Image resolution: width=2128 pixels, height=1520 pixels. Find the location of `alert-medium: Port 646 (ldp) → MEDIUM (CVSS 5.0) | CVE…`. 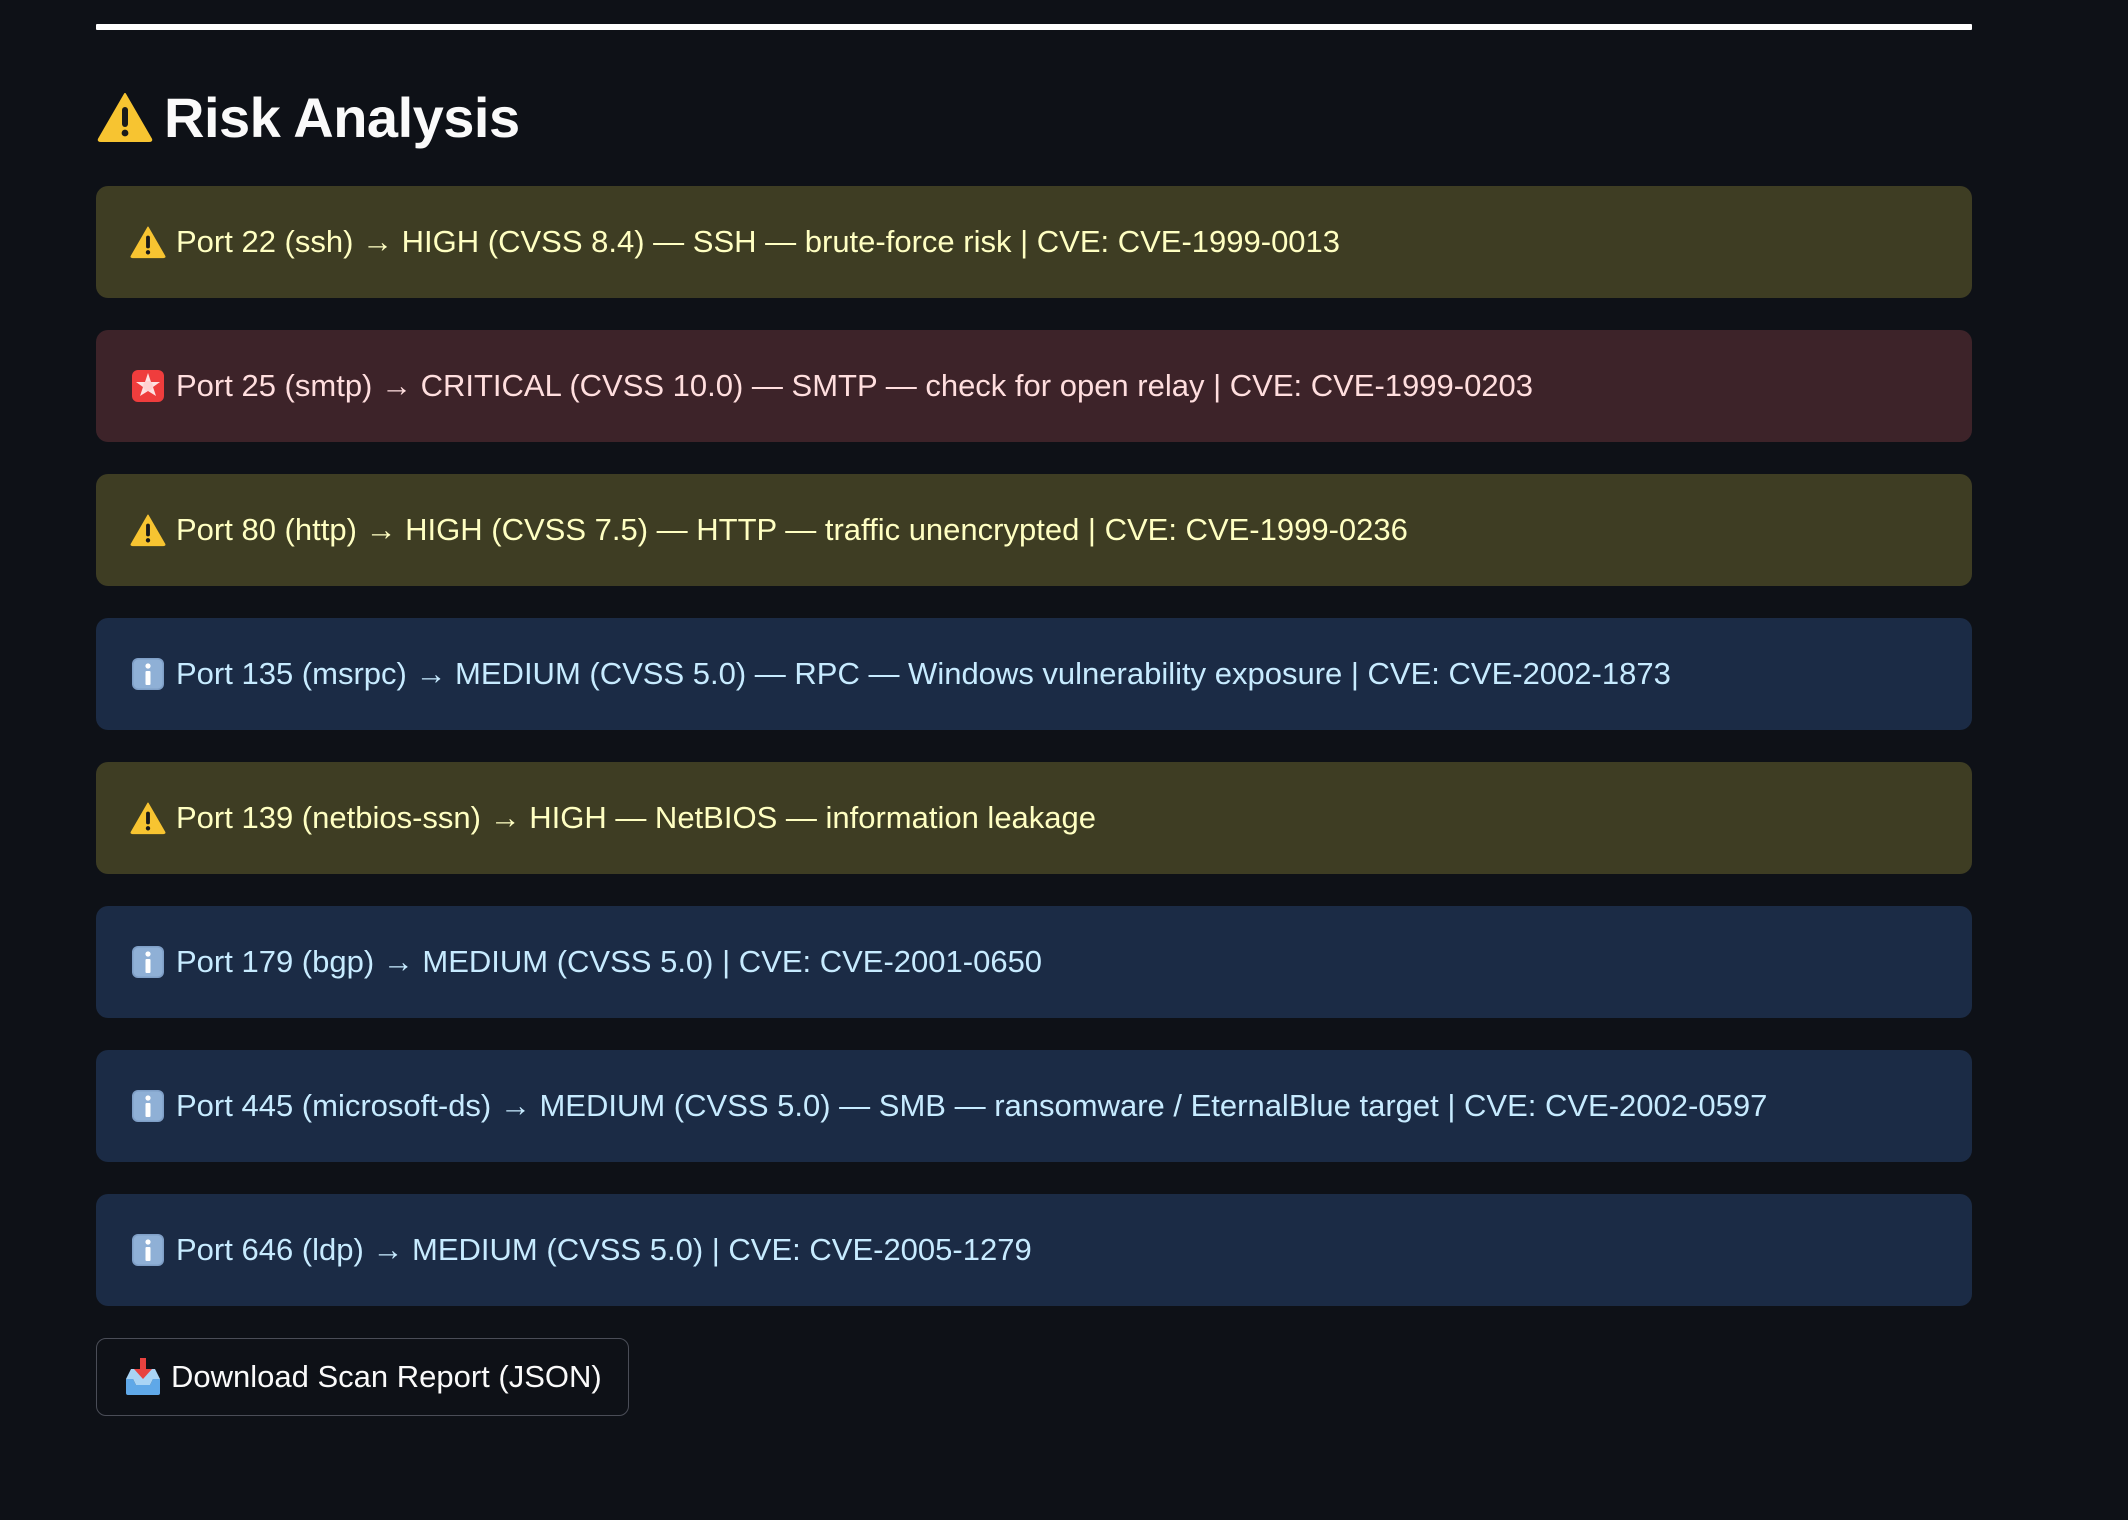

alert-medium: Port 646 (ldp) → MEDIUM (CVSS 5.0) | CVE… is located at coordinates (1034, 1250).